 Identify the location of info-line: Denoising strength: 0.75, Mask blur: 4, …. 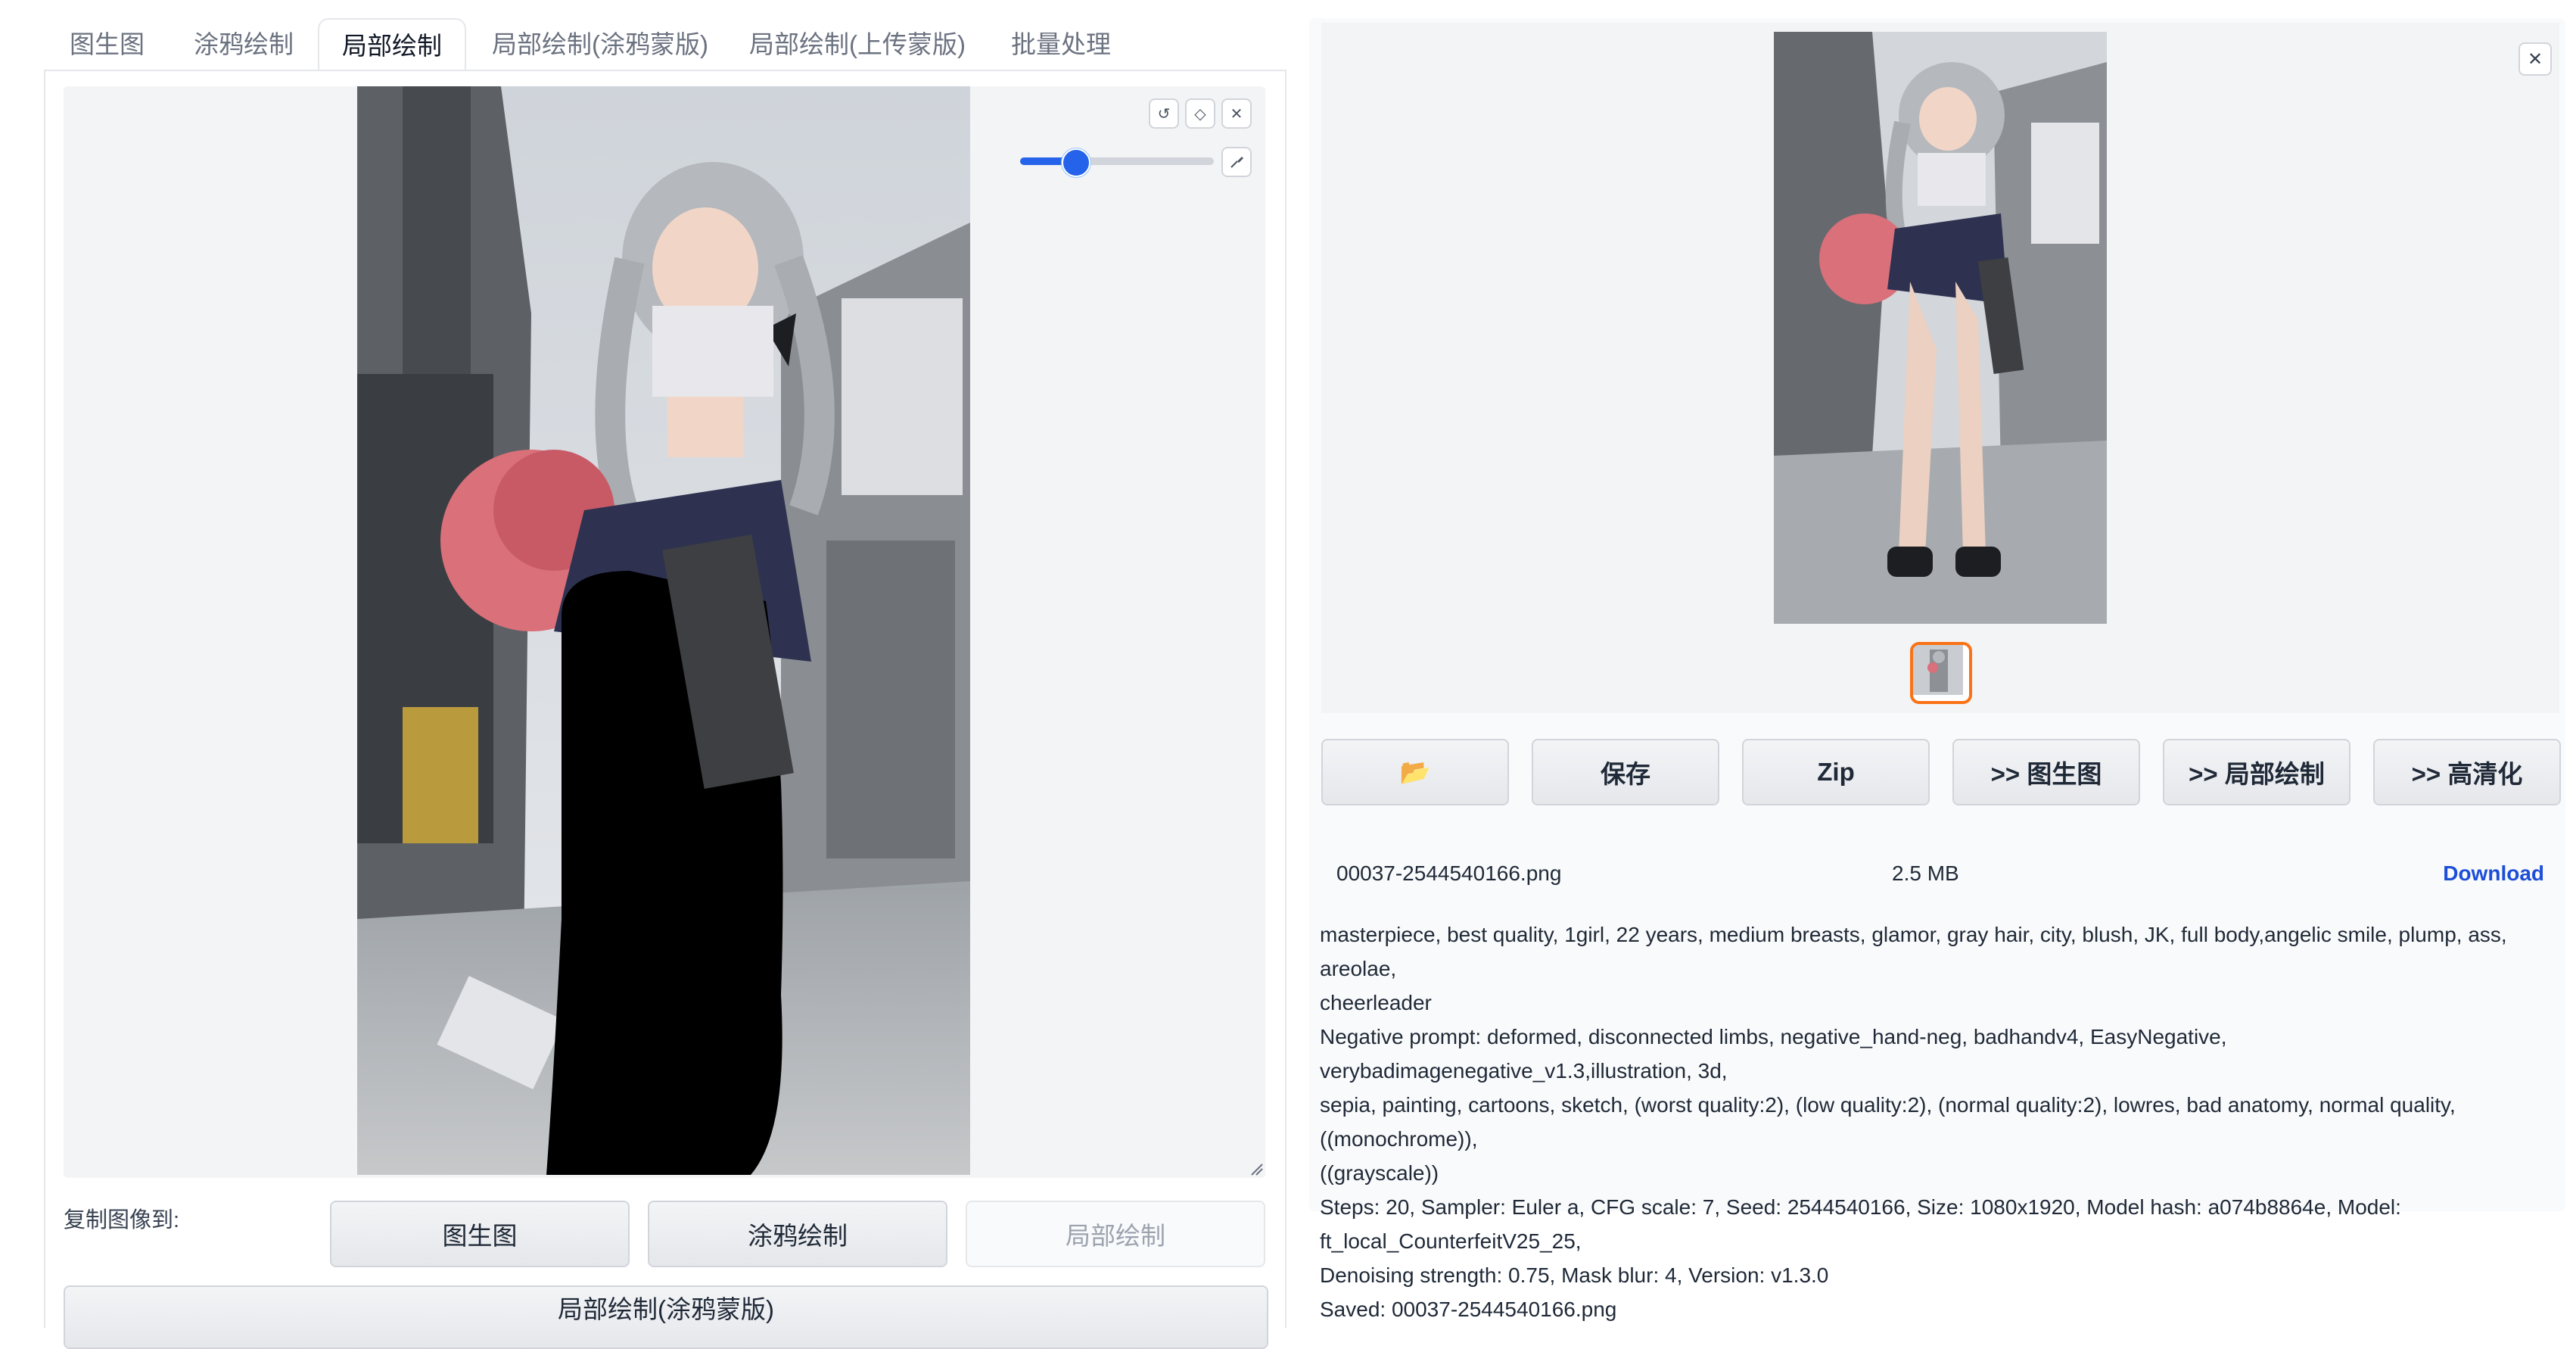
(1575, 1275).